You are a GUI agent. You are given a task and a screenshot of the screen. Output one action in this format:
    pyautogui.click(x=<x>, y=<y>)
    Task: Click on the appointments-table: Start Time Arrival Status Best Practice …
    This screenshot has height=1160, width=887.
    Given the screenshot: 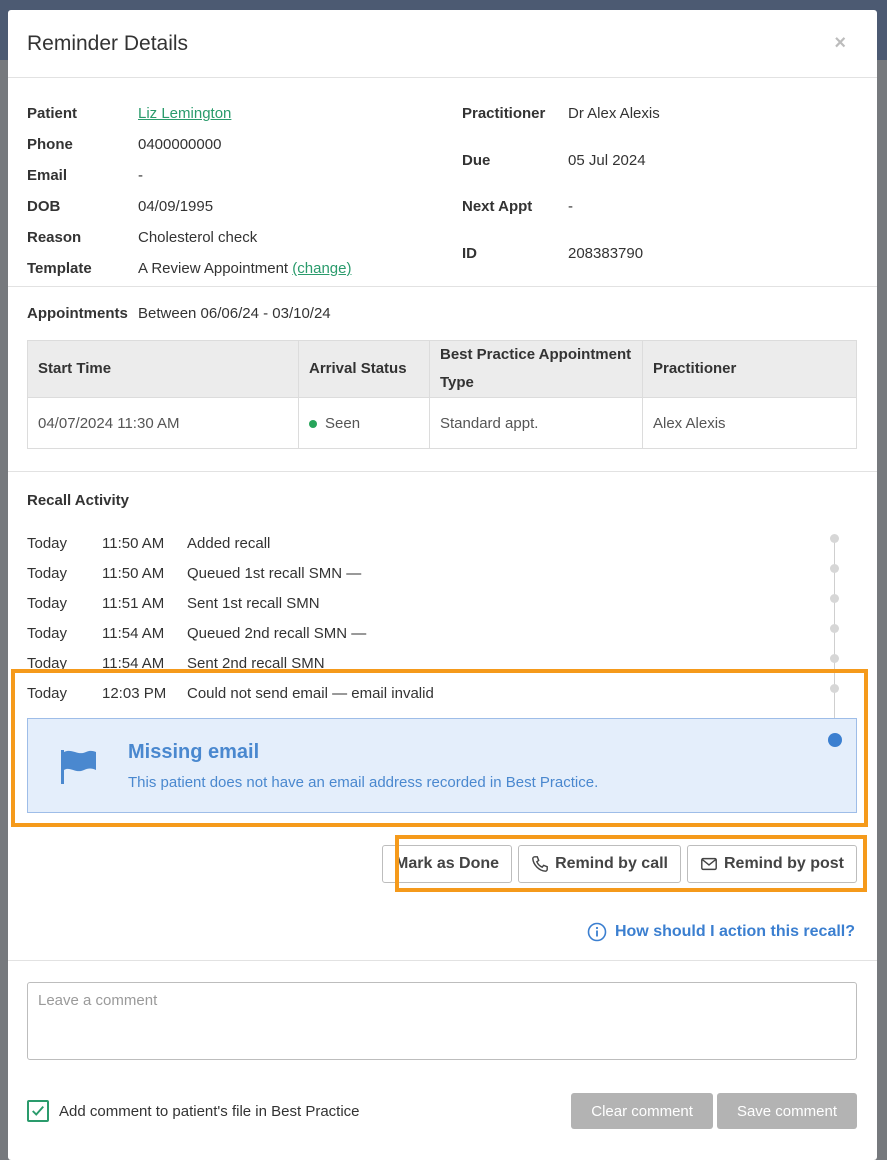 What is the action you would take?
    pyautogui.click(x=442, y=394)
    